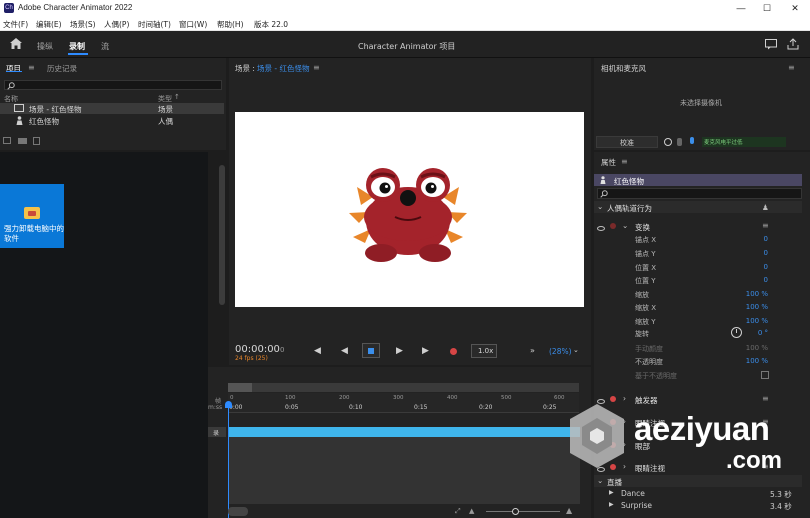  What do you see at coordinates (687, 362) in the screenshot?
I see `property-row: 不透明度 100 %` at bounding box center [687, 362].